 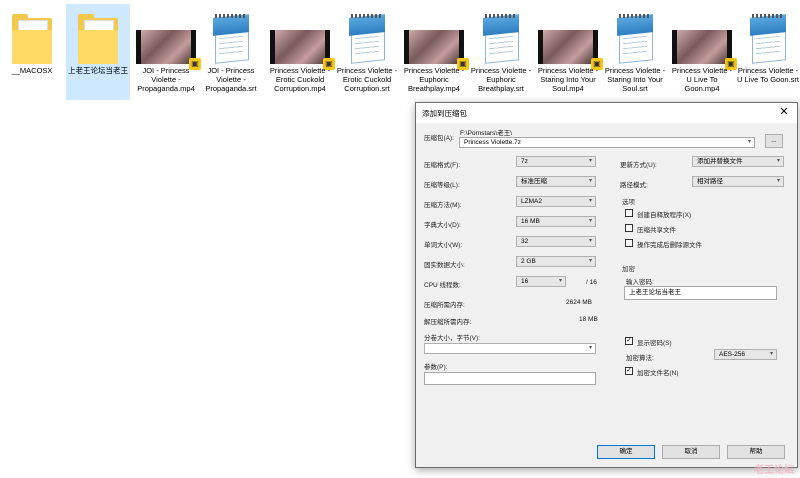 I want to click on enc-method-value: AES-256, so click(x=732, y=354).